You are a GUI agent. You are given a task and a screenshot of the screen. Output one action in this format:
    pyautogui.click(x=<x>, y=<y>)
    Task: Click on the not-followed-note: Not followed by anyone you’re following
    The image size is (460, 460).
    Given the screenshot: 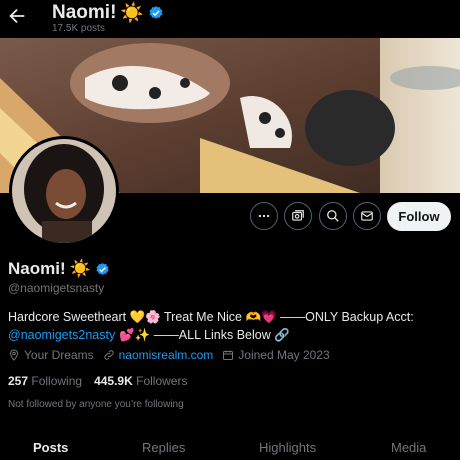 What is the action you would take?
    pyautogui.click(x=96, y=404)
    